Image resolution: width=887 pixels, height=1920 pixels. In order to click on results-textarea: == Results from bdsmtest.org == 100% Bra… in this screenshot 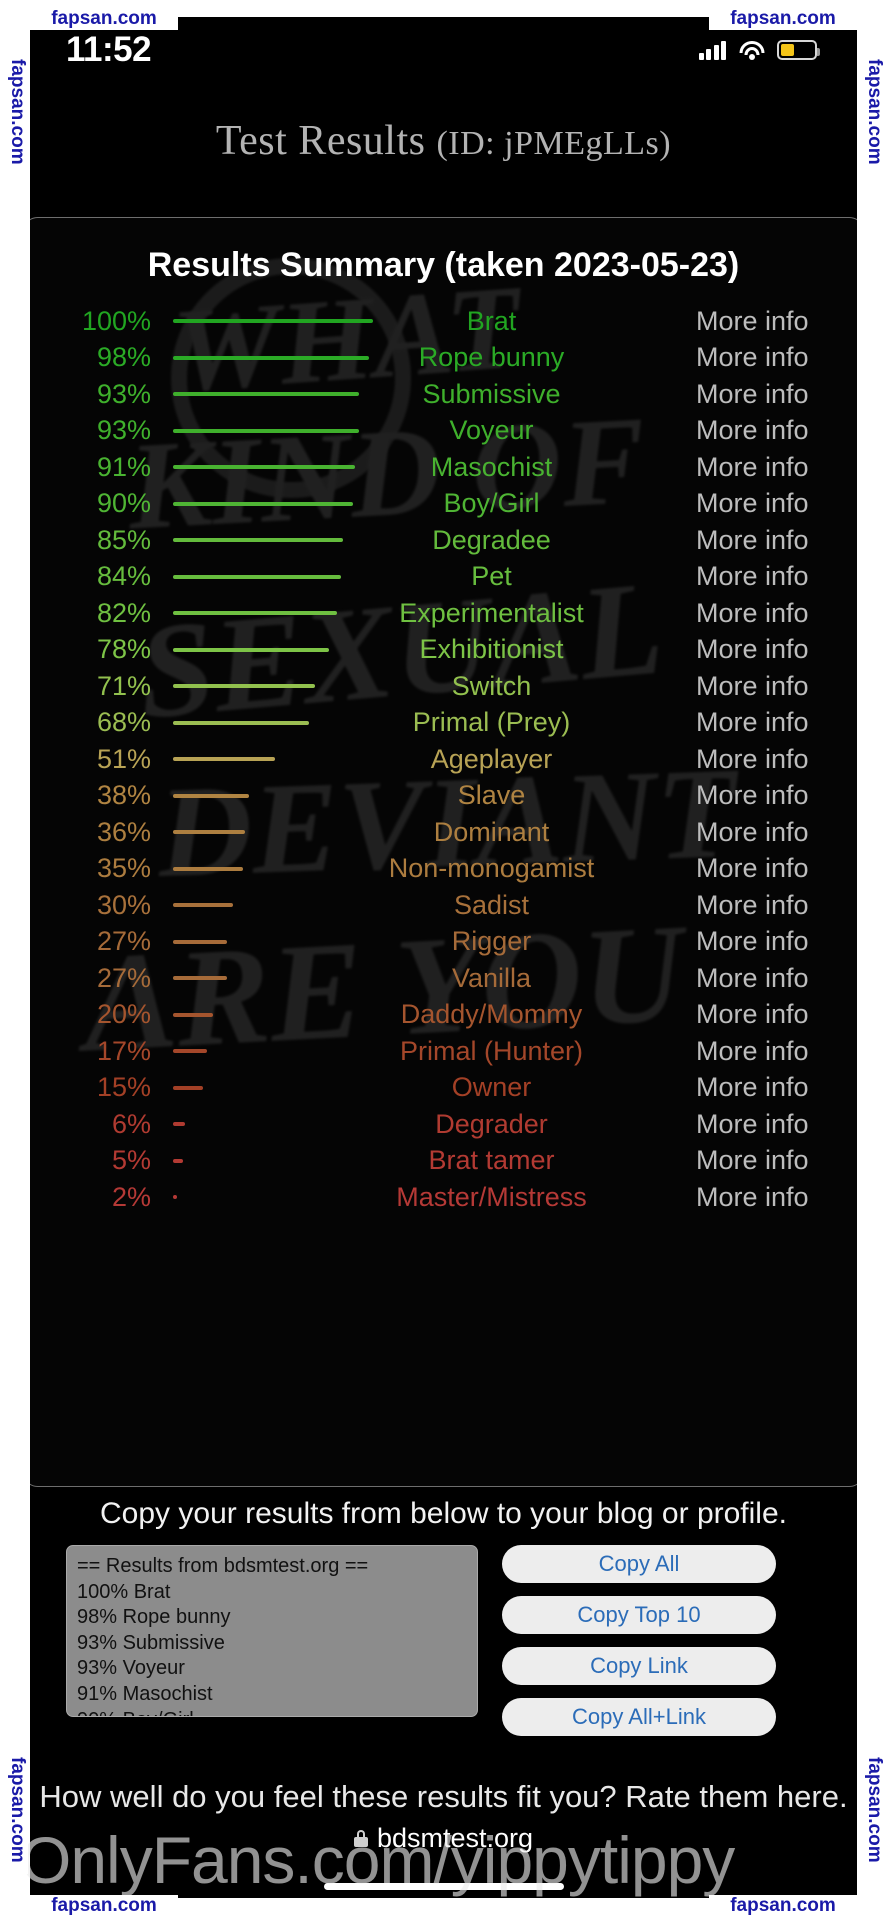, I will do `click(272, 1631)`.